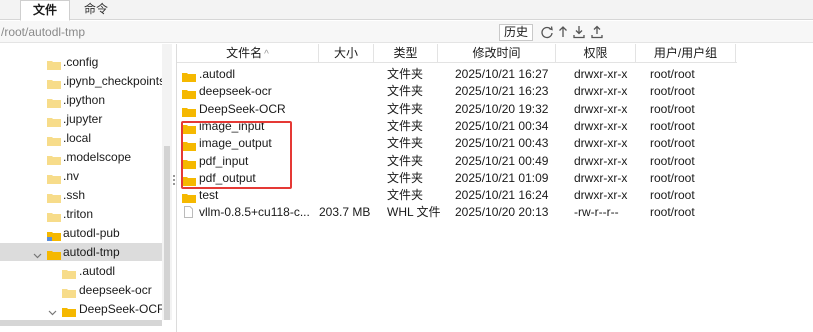 This screenshot has width=813, height=332. What do you see at coordinates (232, 125) in the screenshot?
I see `file-name: image_input` at bounding box center [232, 125].